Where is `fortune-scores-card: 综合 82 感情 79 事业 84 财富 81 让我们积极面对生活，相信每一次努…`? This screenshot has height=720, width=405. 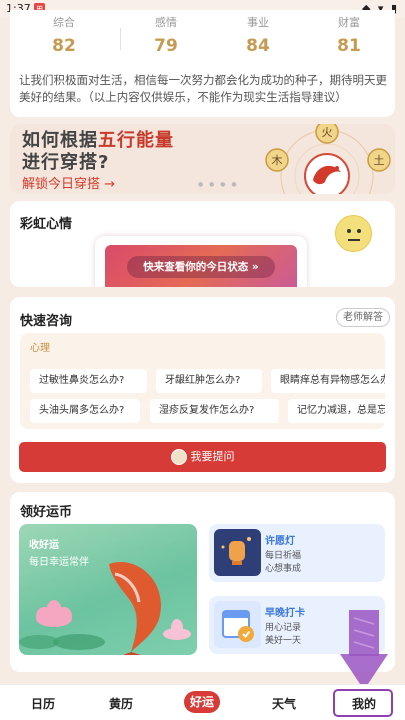 fortune-scores-card: 综合 82 感情 79 事业 84 财富 81 让我们积极面对生活，相信每一次努… is located at coordinates (202, 63).